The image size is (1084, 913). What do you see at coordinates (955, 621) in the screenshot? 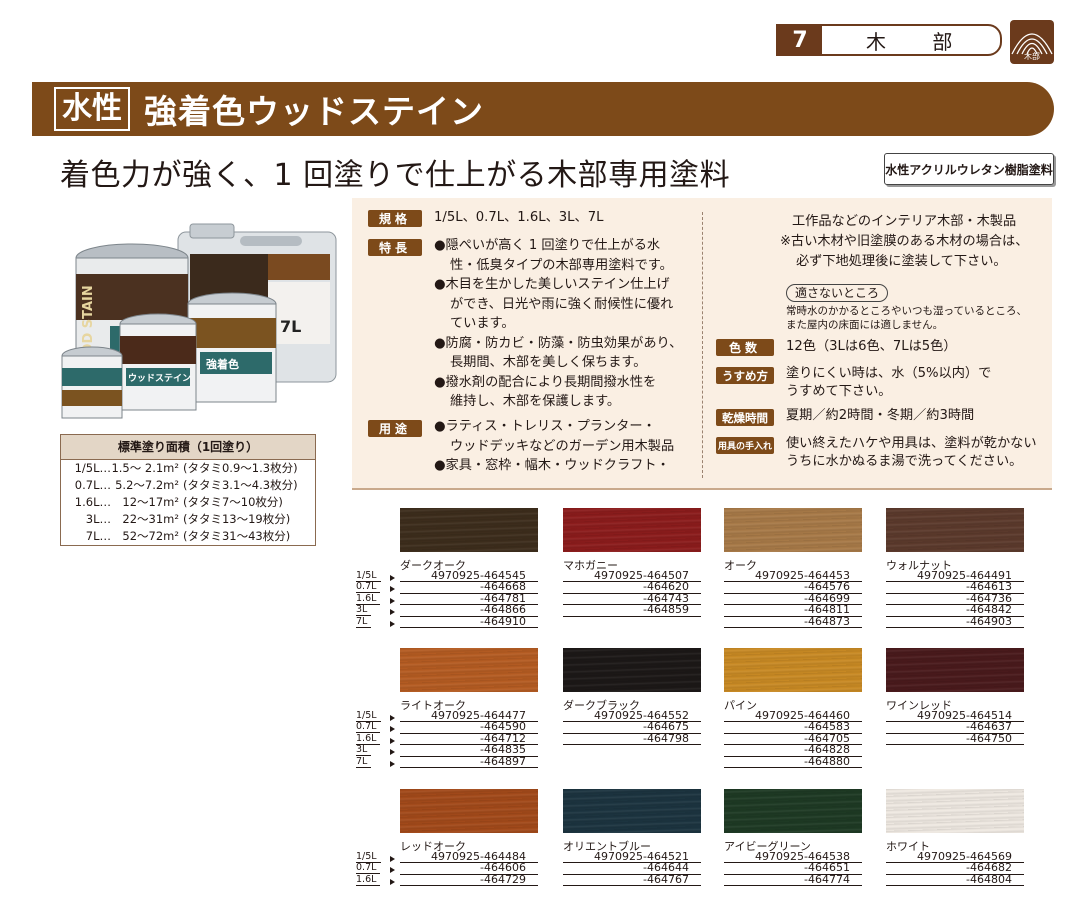
I see `jan-code: -464903` at bounding box center [955, 621].